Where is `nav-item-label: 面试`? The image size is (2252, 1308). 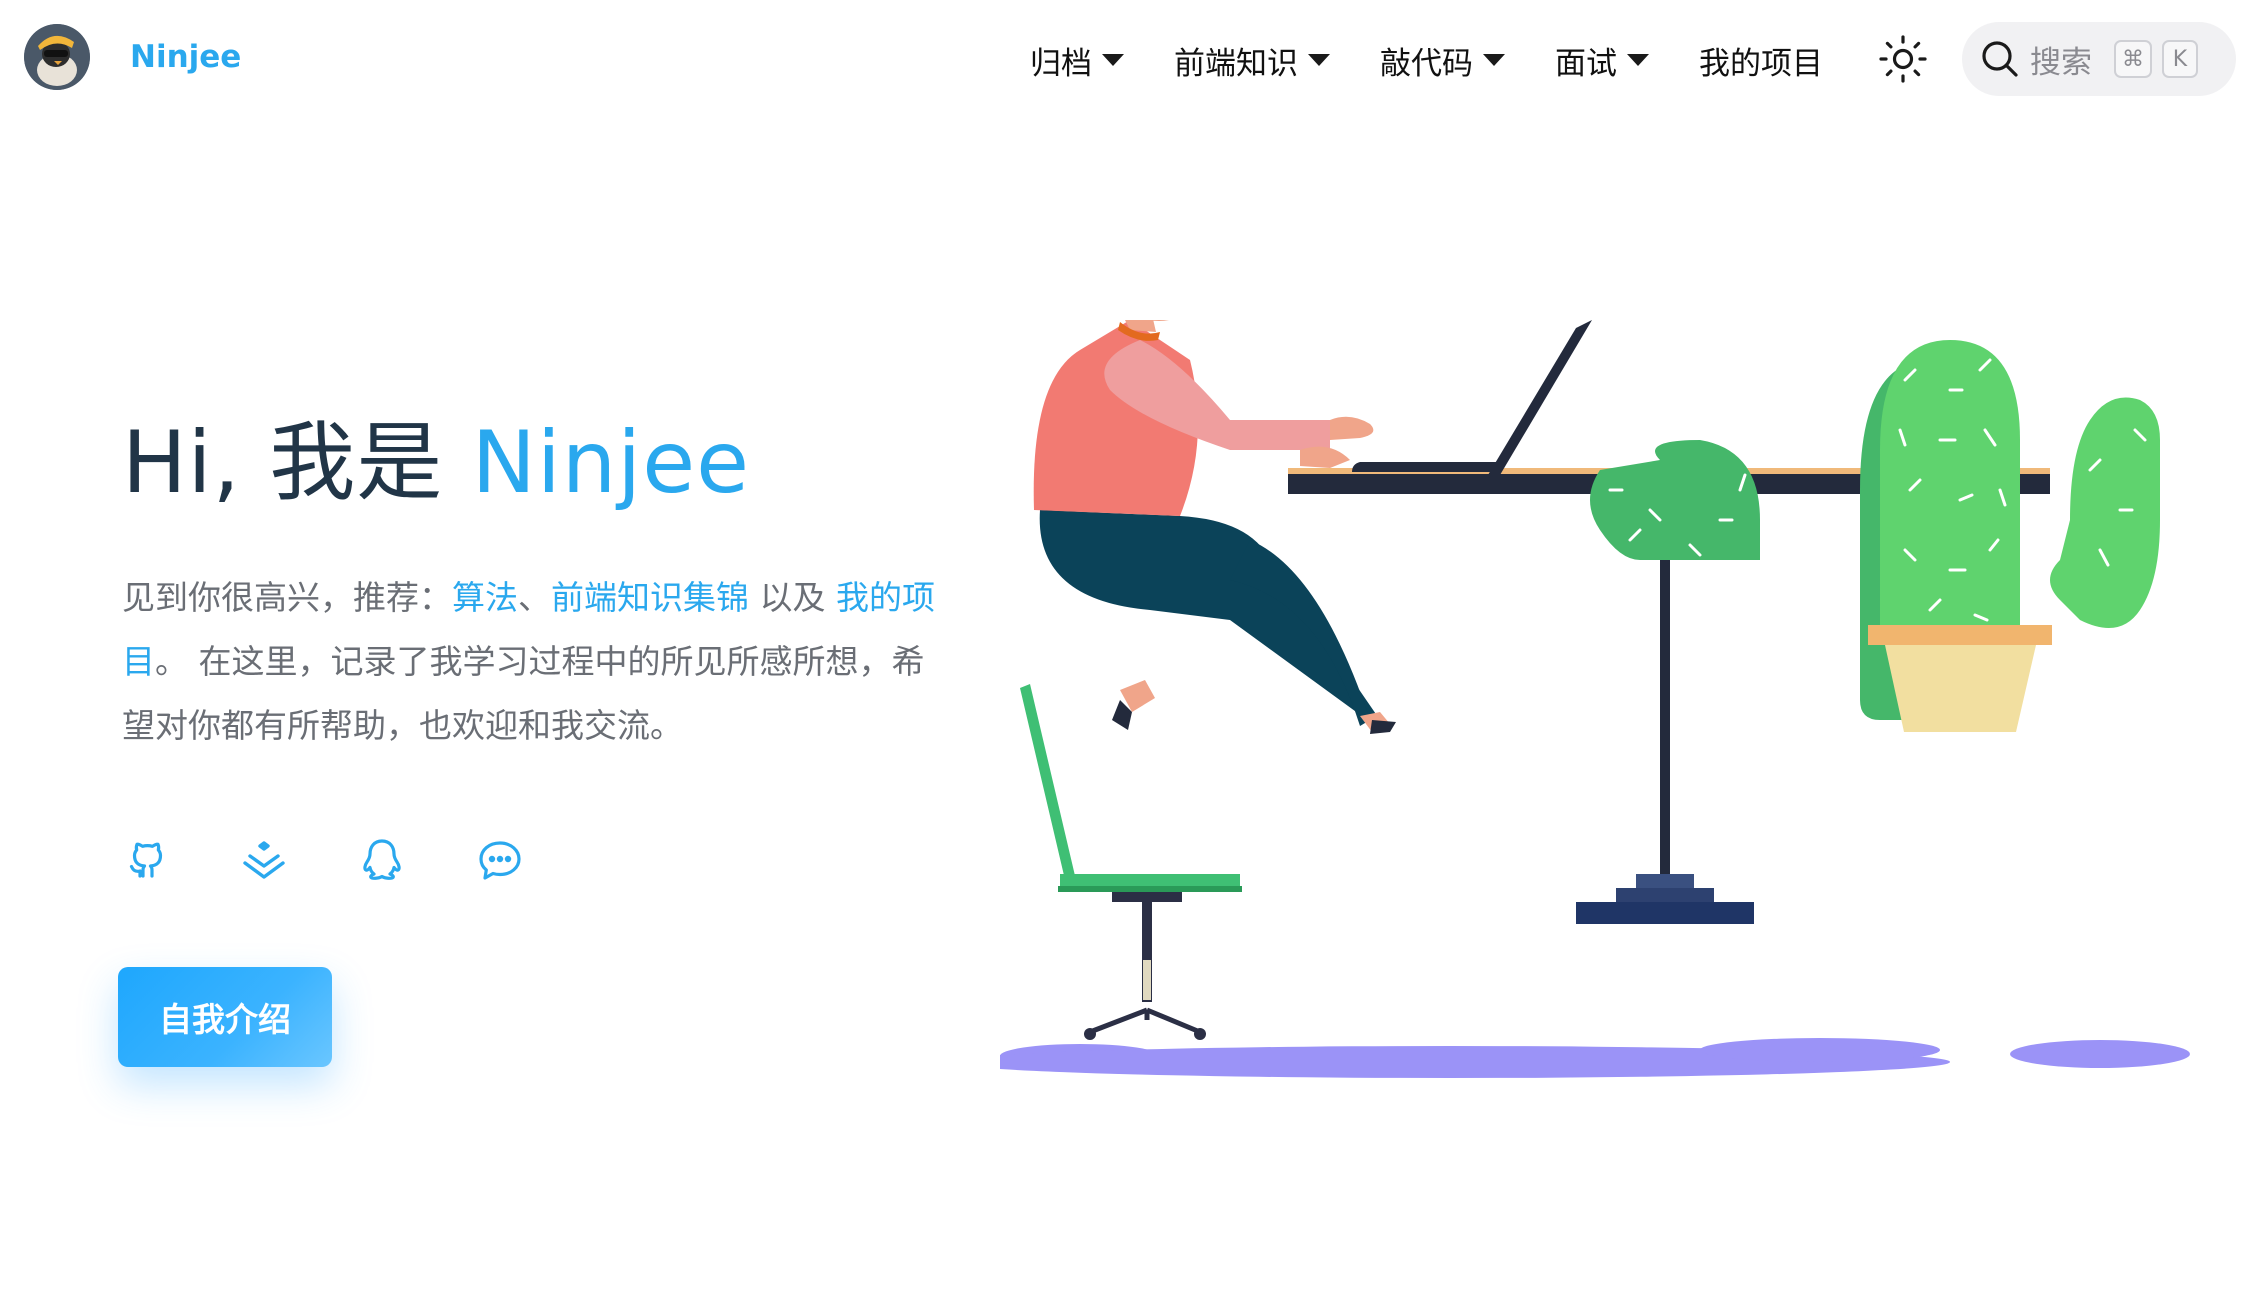 nav-item-label: 面试 is located at coordinates (1586, 63).